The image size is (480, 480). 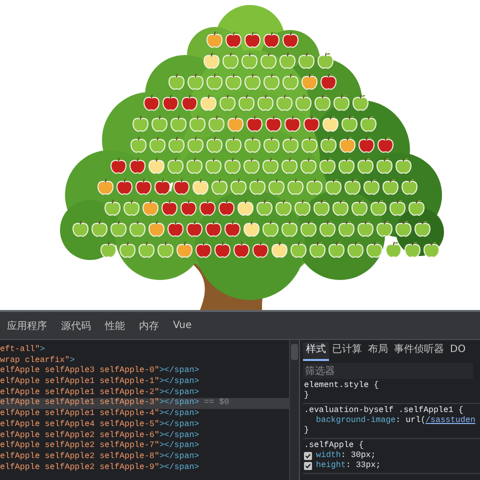 What do you see at coordinates (115, 325) in the screenshot?
I see `devtools-tab: 性能` at bounding box center [115, 325].